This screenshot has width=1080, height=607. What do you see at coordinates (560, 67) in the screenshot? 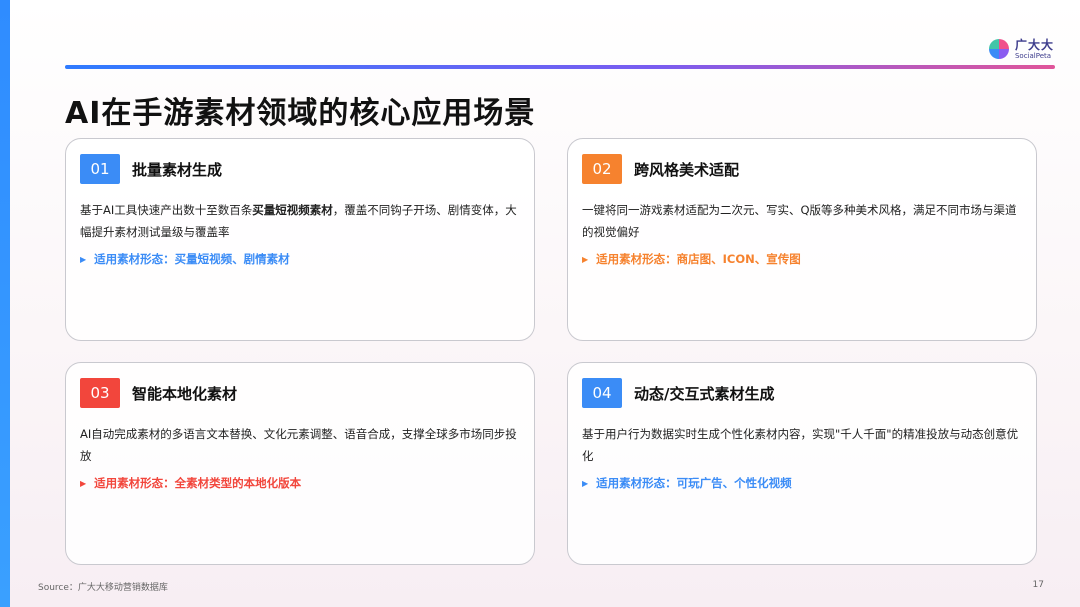
I see `top-gradient-rule` at bounding box center [560, 67].